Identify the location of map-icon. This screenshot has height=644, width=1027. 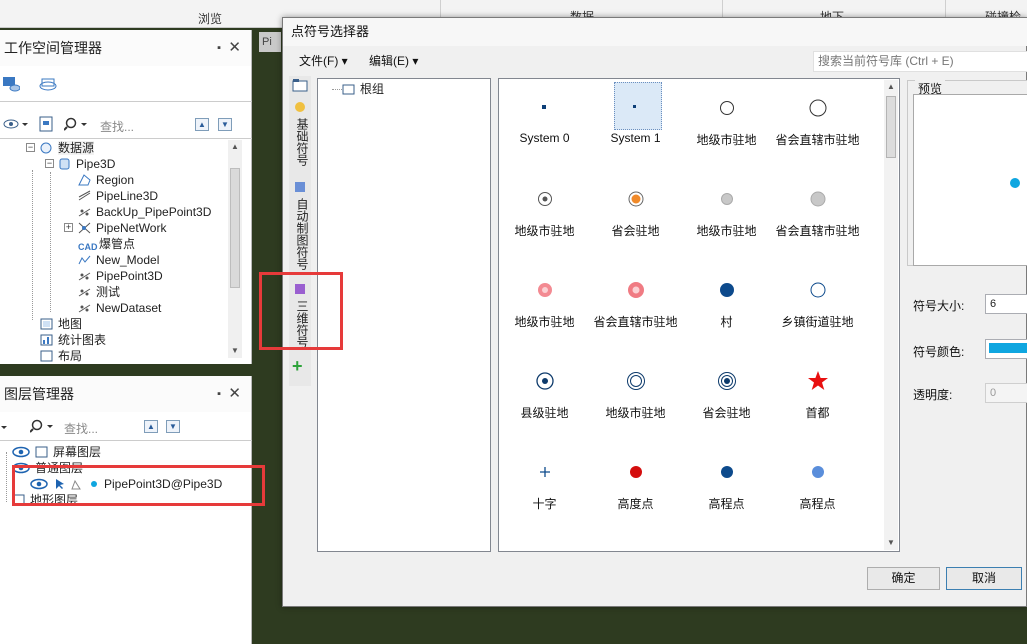
(46, 324).